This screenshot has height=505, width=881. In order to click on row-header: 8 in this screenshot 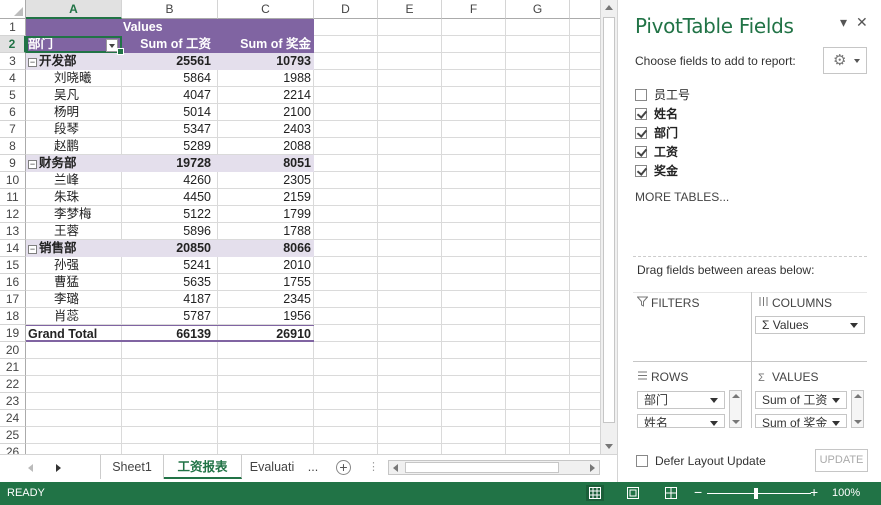, I will do `click(13, 146)`.